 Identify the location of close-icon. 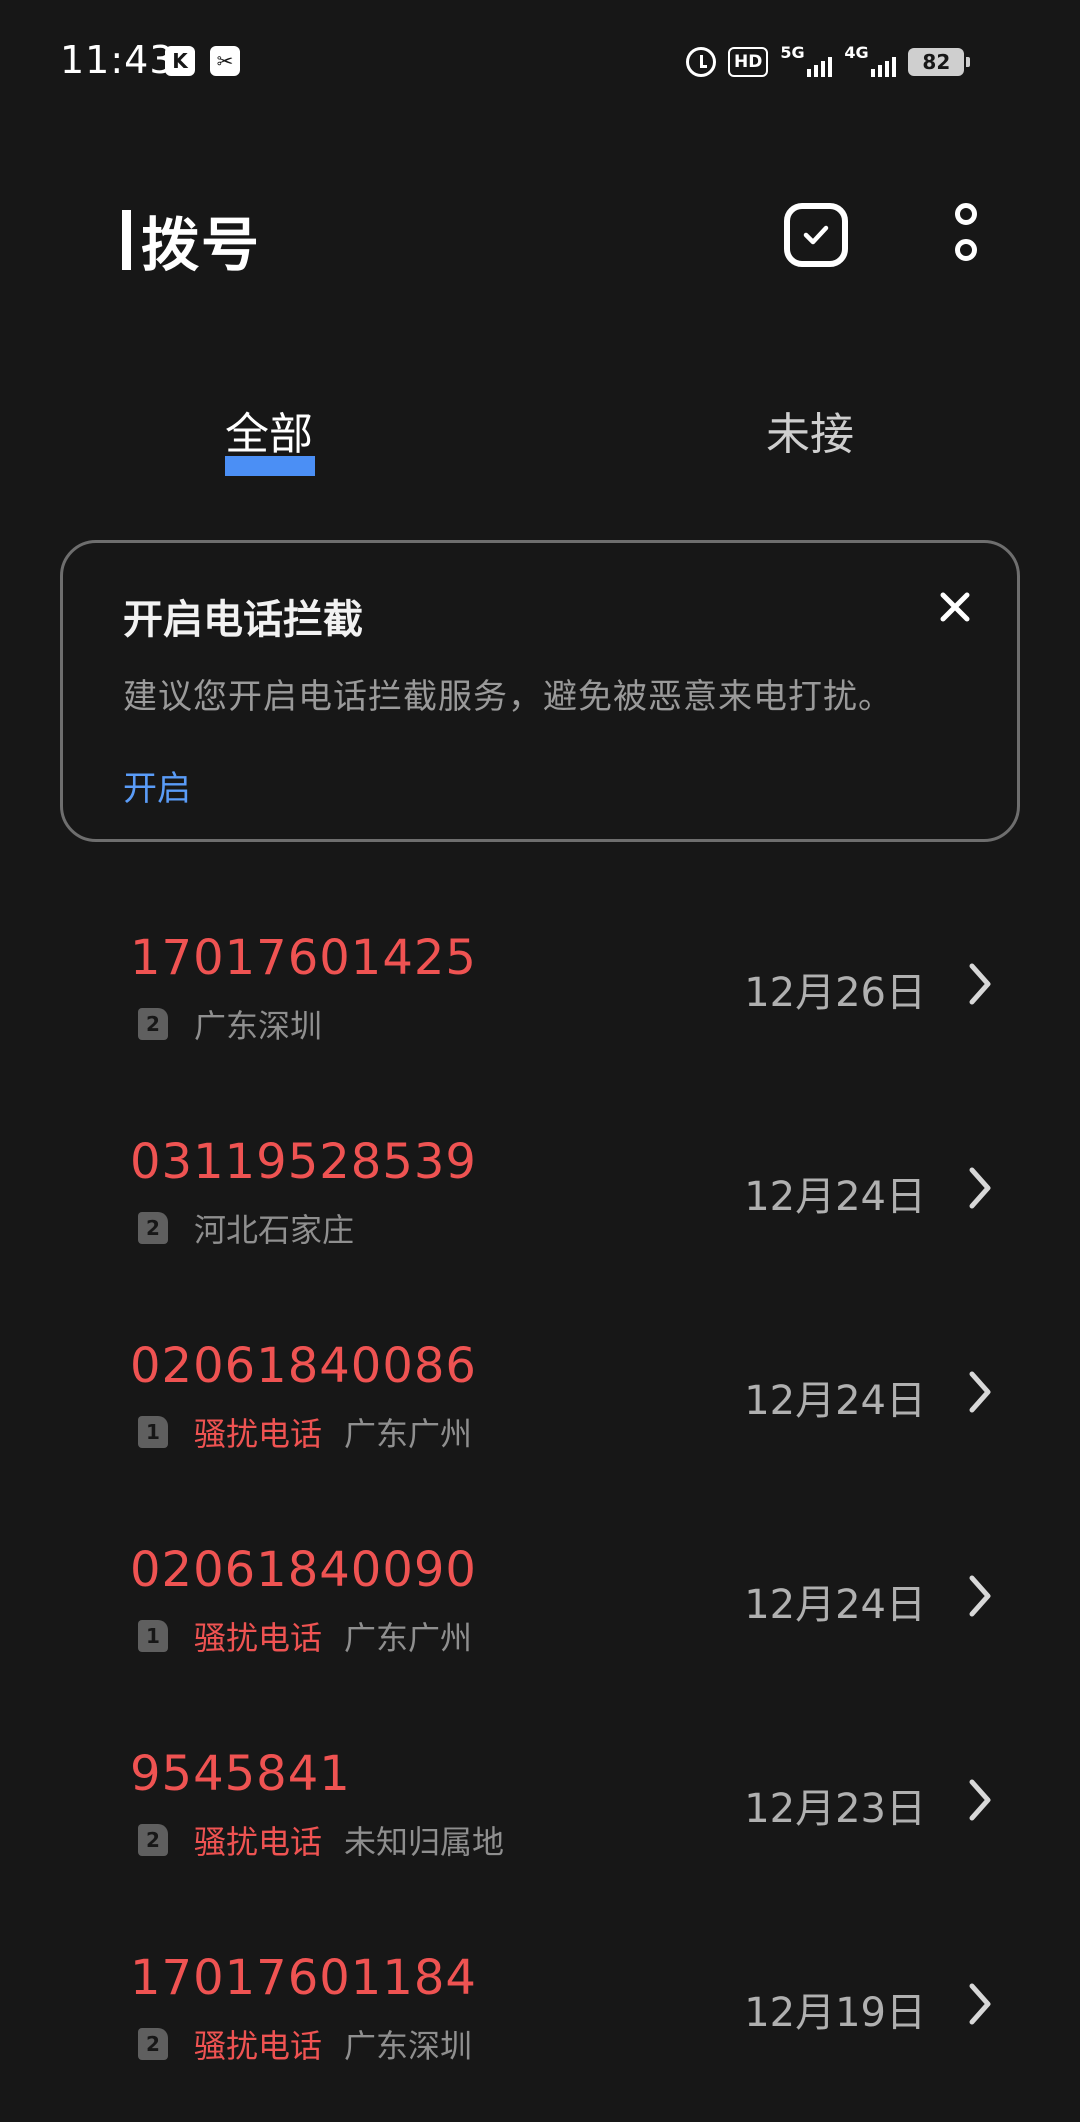
(955, 607).